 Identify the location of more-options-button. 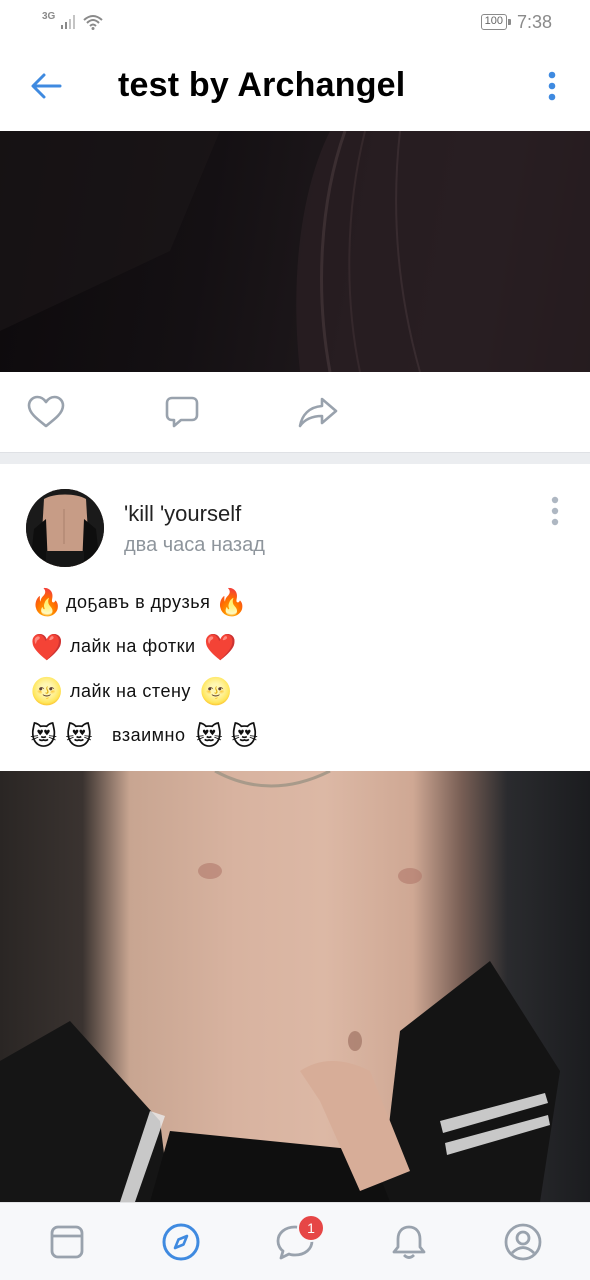
(552, 86).